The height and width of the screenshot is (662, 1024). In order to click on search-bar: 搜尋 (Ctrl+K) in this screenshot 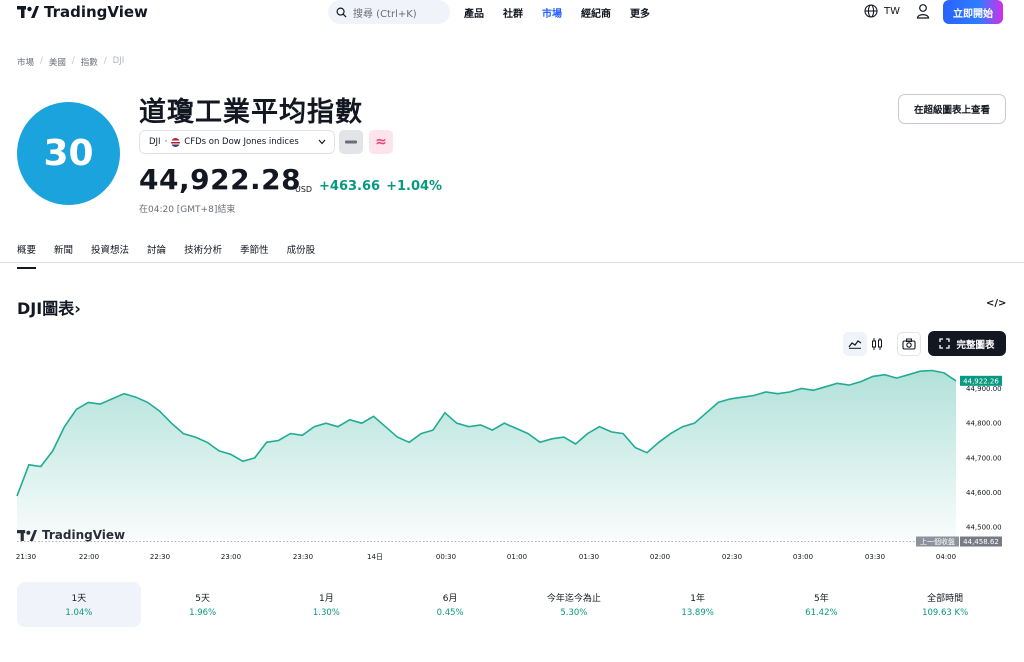, I will do `click(389, 12)`.